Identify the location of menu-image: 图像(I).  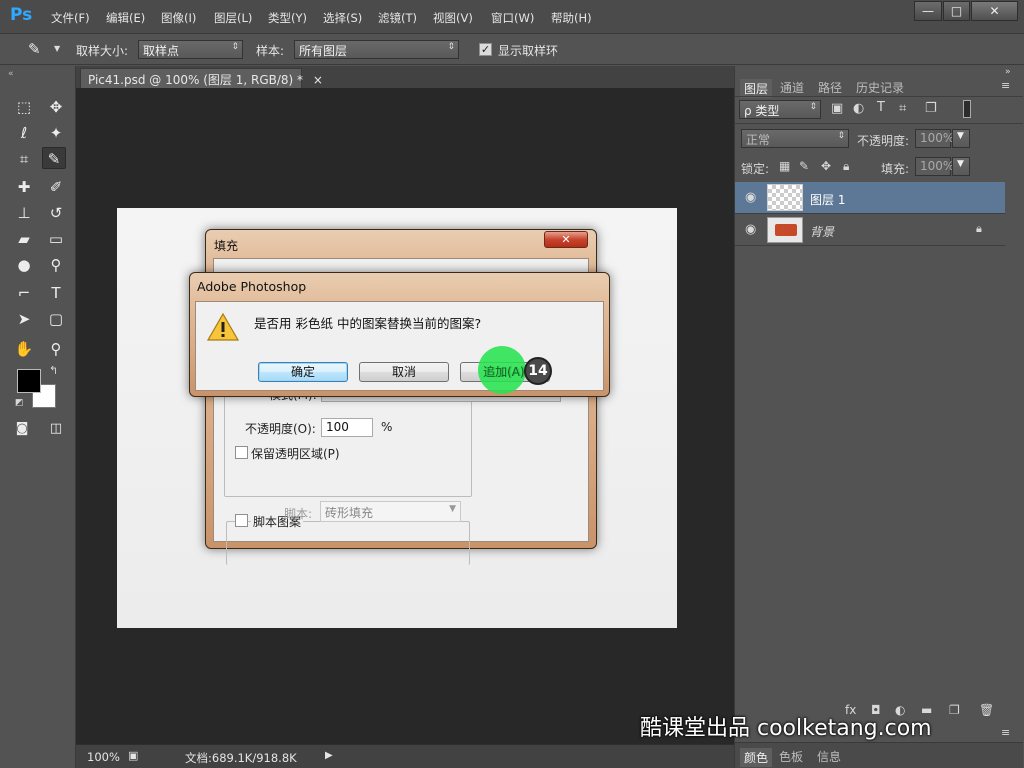
(178, 18).